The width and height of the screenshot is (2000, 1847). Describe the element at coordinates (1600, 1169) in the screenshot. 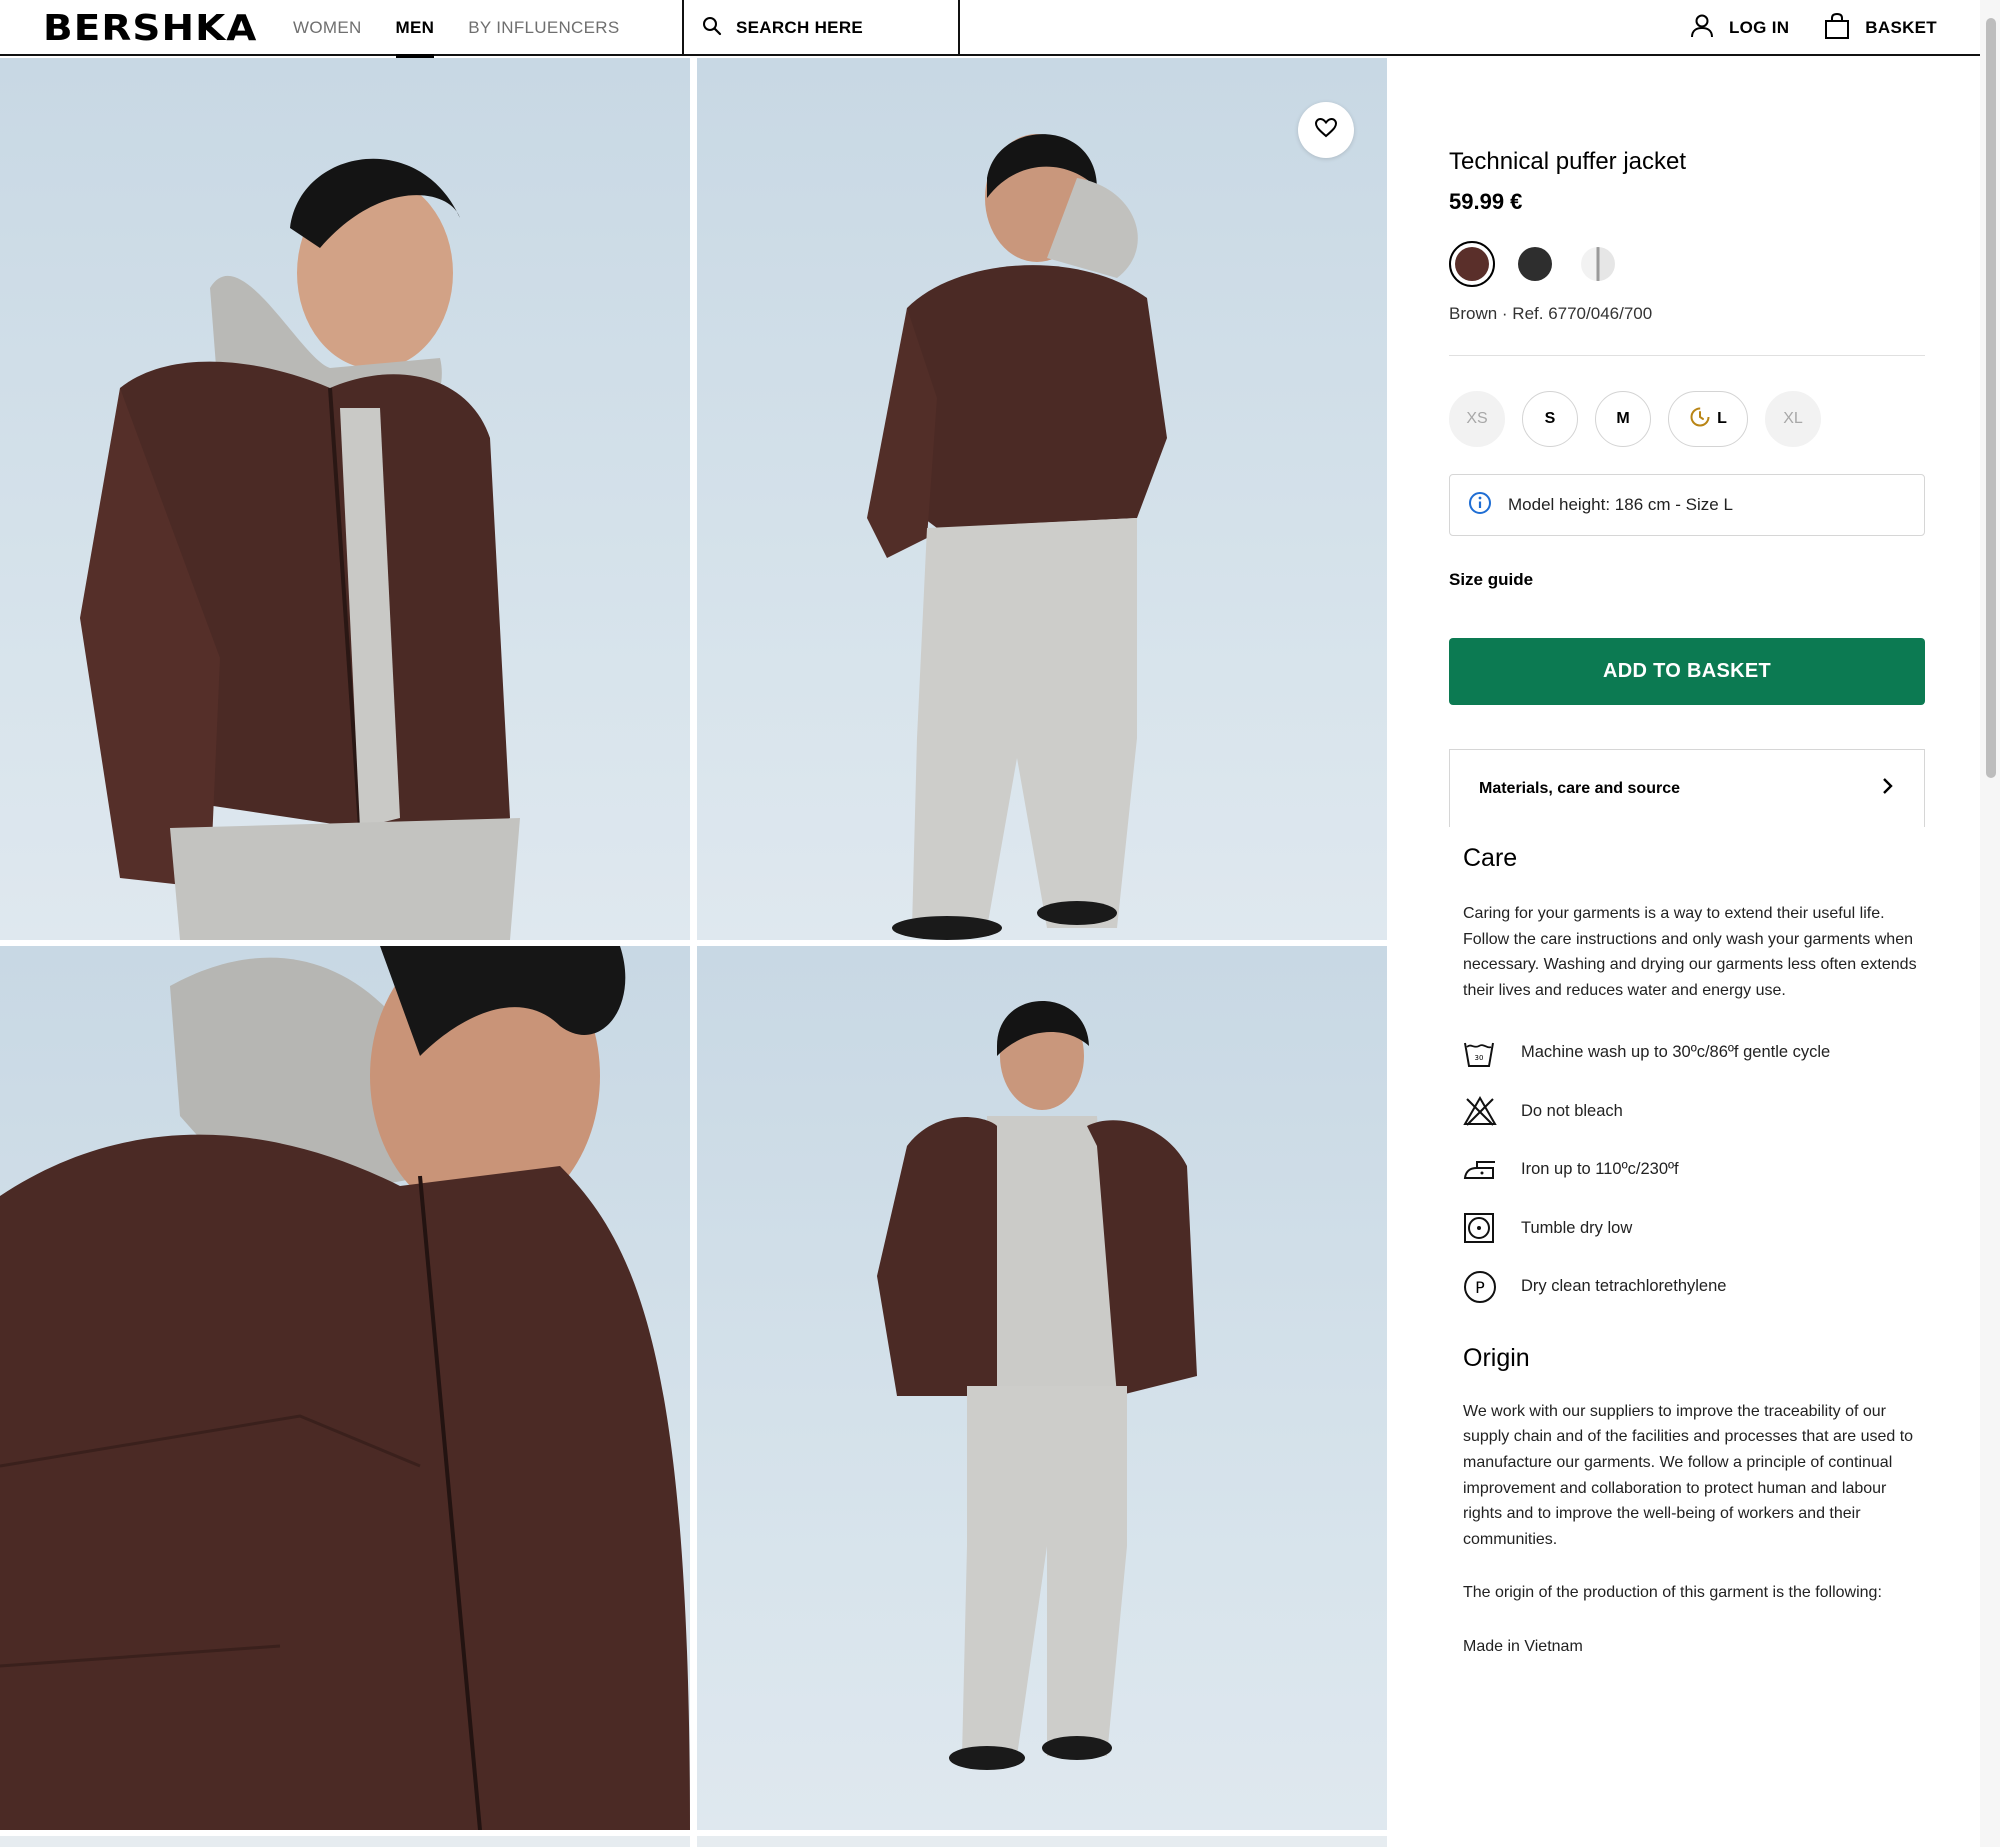

I see `care-text-iron: Iron up to 110ºc/230ºf` at that location.